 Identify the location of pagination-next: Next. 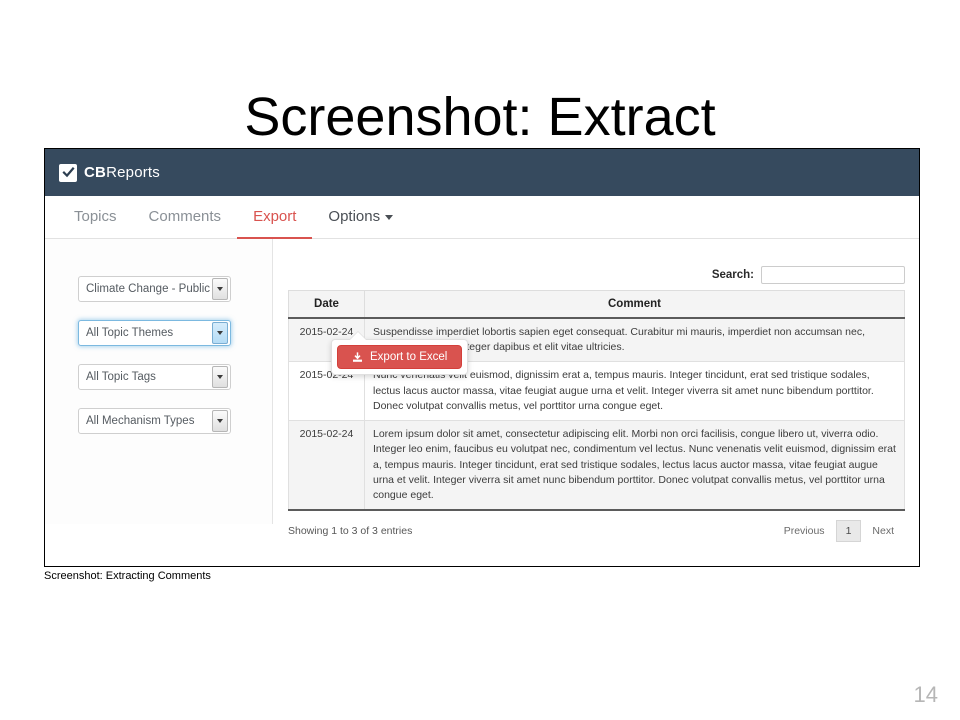
(883, 531).